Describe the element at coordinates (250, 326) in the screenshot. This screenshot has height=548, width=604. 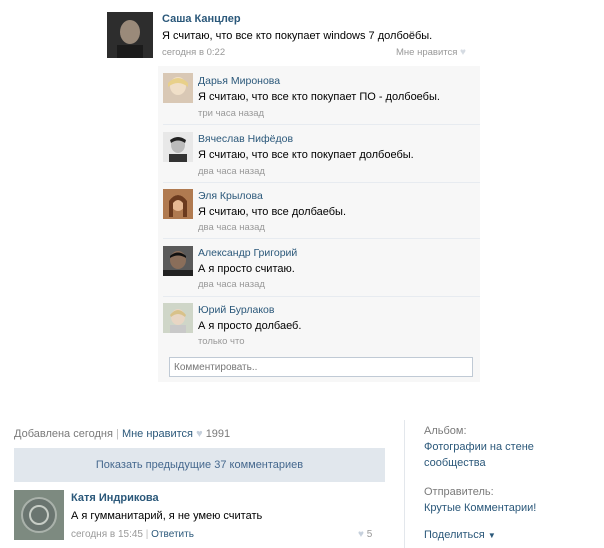
I see `comment-text: А я просто долбаеб.` at that location.